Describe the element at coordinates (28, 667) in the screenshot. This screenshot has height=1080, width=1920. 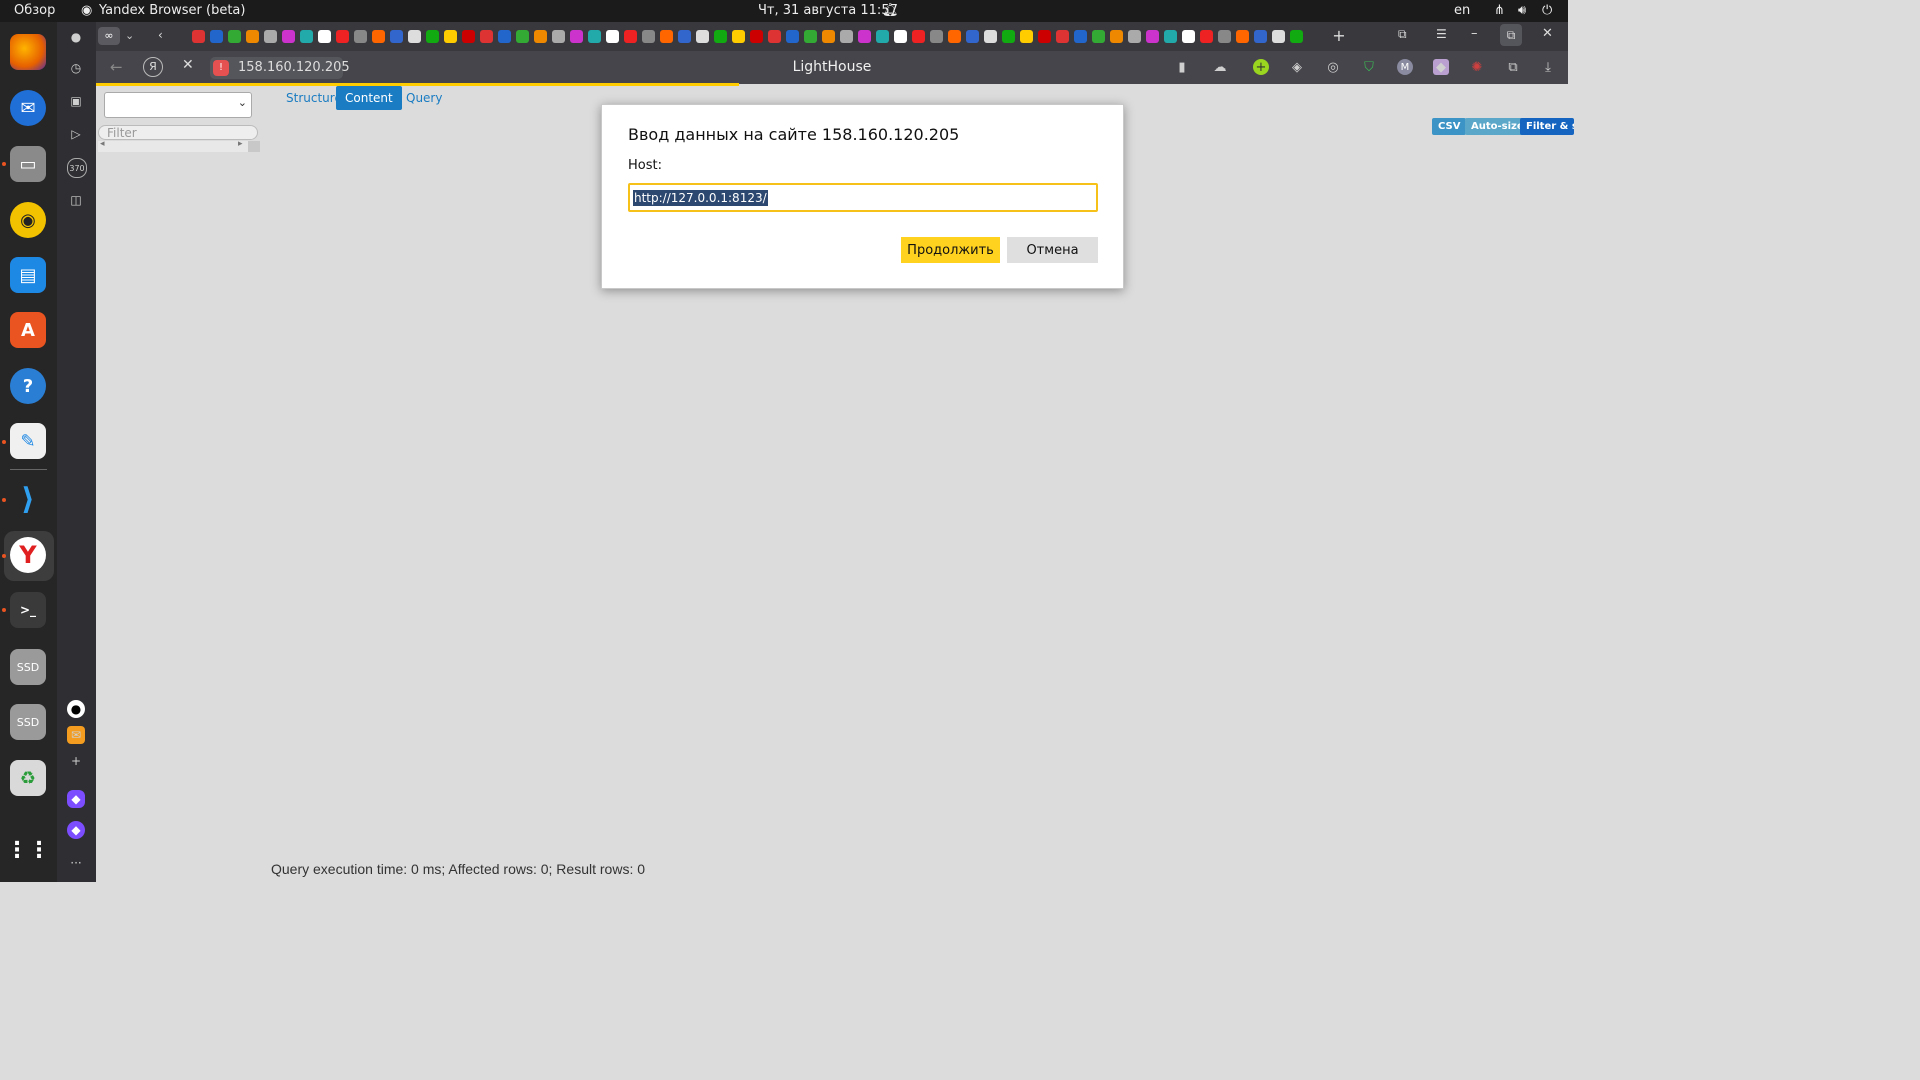
I see `ssd-drive-icon: SSD` at that location.